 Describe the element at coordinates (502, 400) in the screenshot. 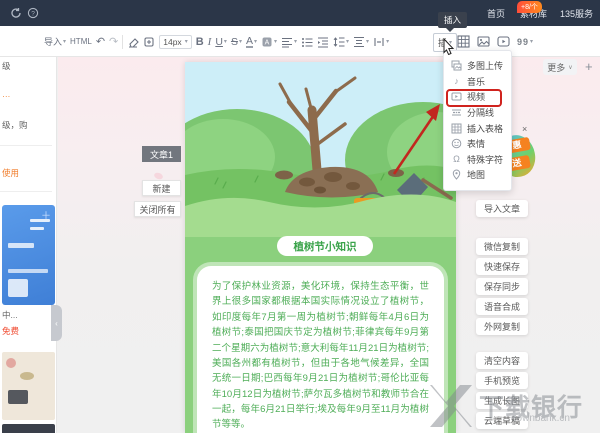

I see `generate-long-image-button: 生成长图` at that location.